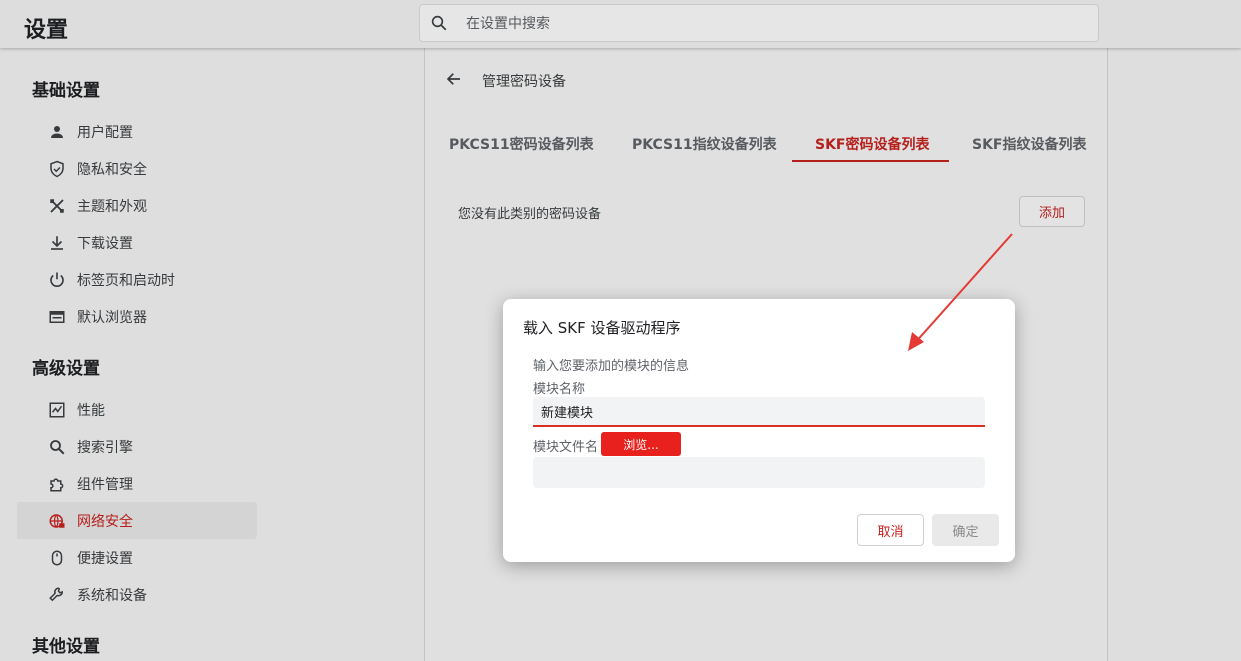 This screenshot has width=1241, height=661. I want to click on module-name-input, so click(759, 412).